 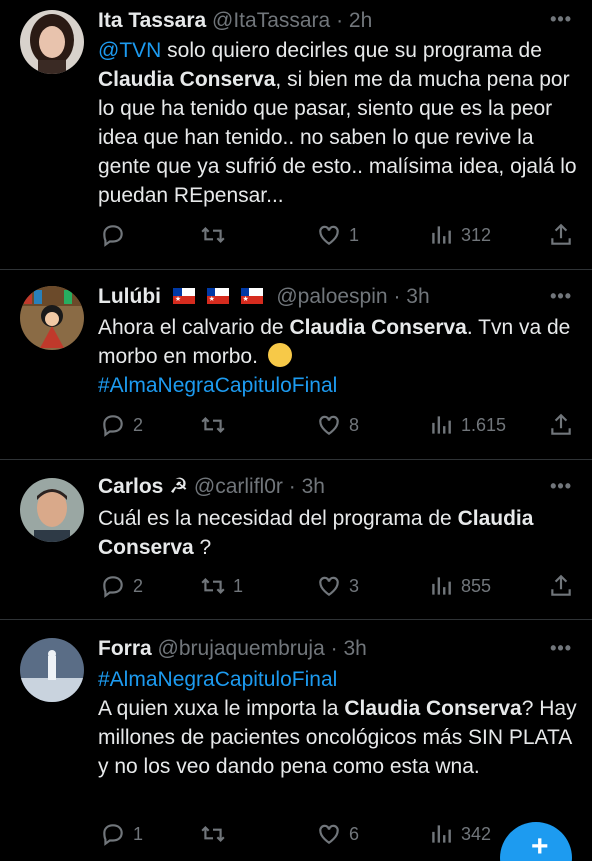 I want to click on author-name: Ita Tassara, so click(x=152, y=20).